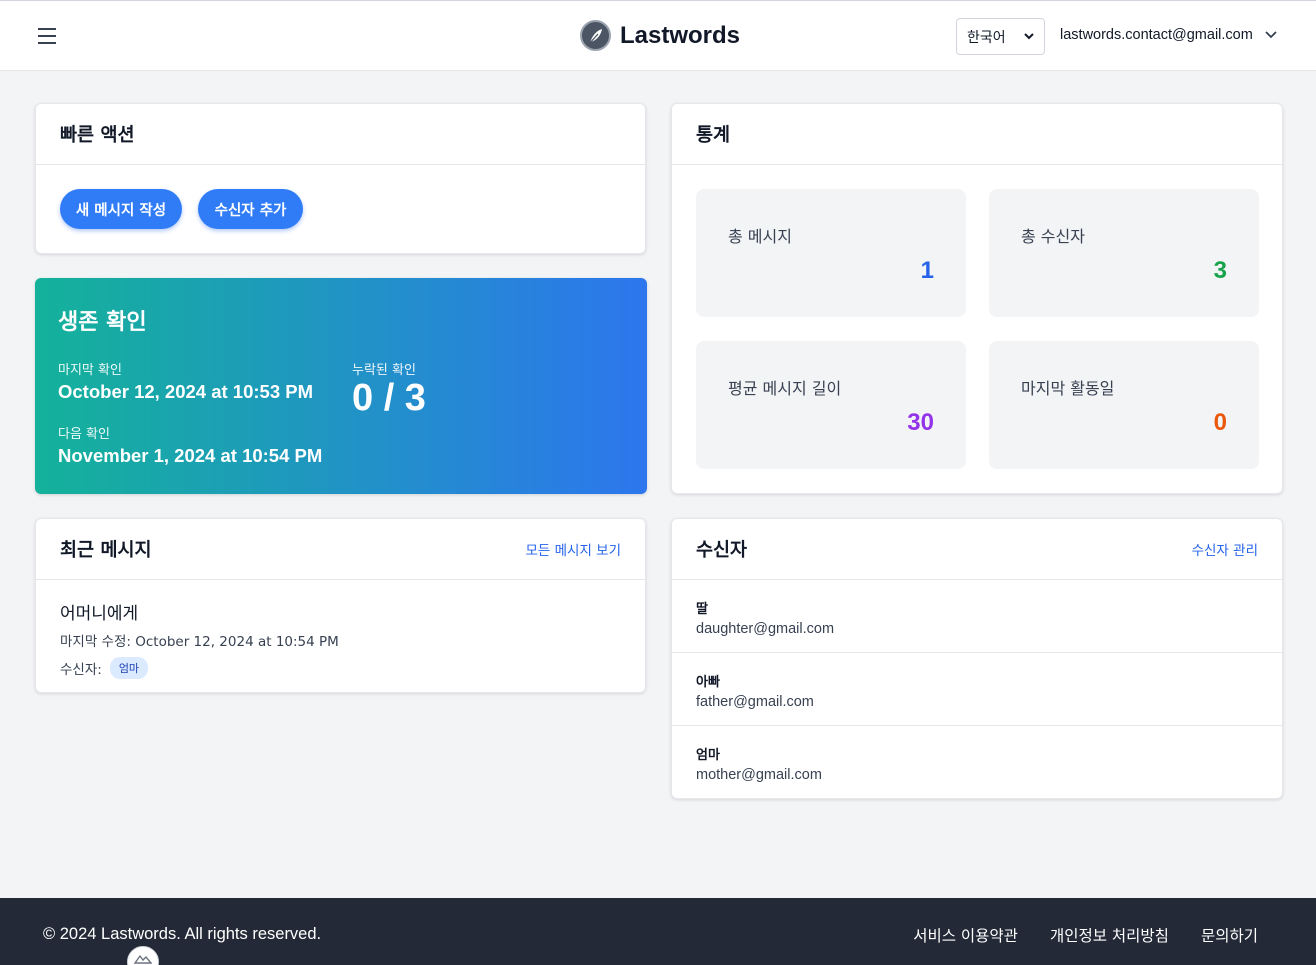 Image resolution: width=1316 pixels, height=965 pixels. Describe the element at coordinates (121, 209) in the screenshot. I see `new-message-button: 새 메시지 작성` at that location.